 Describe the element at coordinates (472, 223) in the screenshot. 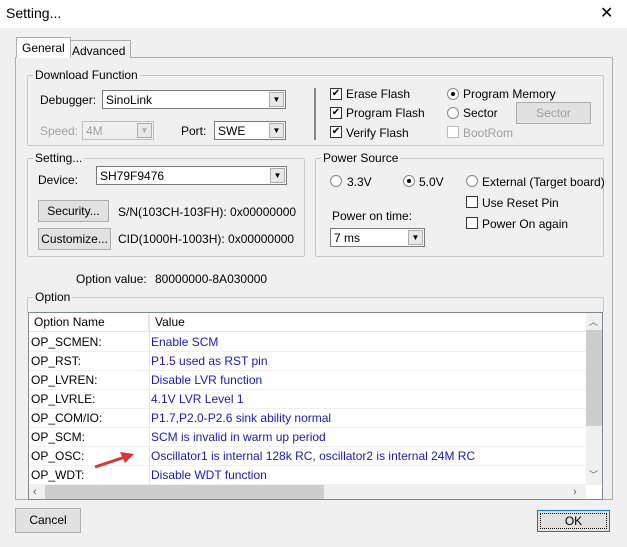

I see `power-on-again-checkbox` at that location.